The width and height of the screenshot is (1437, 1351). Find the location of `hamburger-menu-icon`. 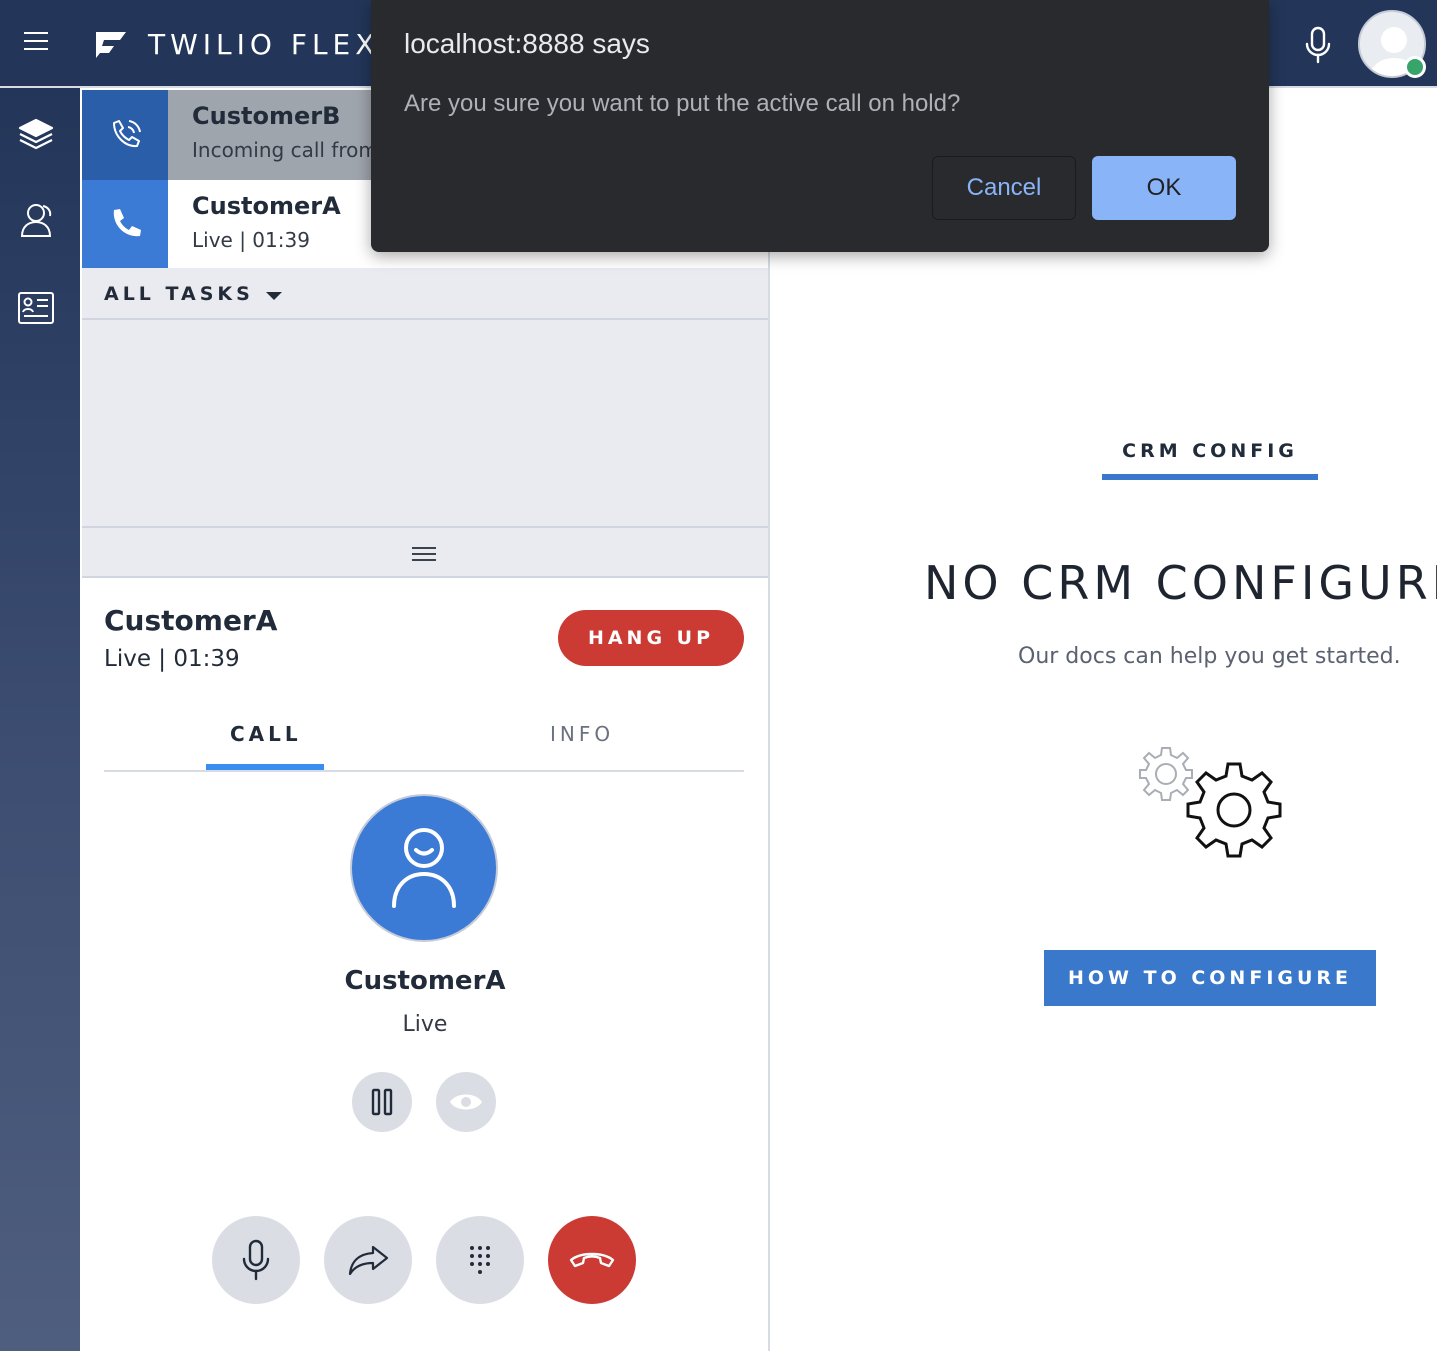

hamburger-menu-icon is located at coordinates (36, 43).